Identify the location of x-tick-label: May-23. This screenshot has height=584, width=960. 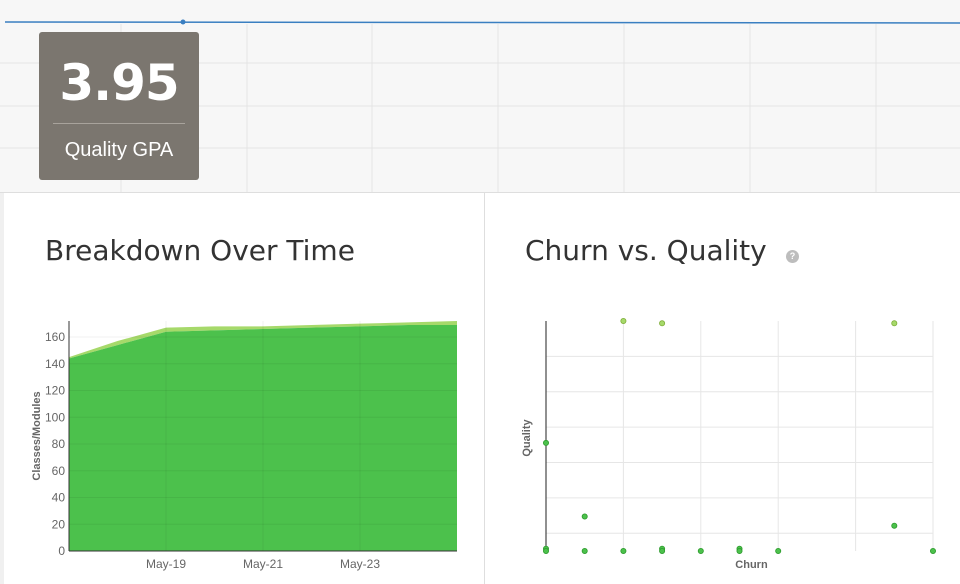
(360, 564).